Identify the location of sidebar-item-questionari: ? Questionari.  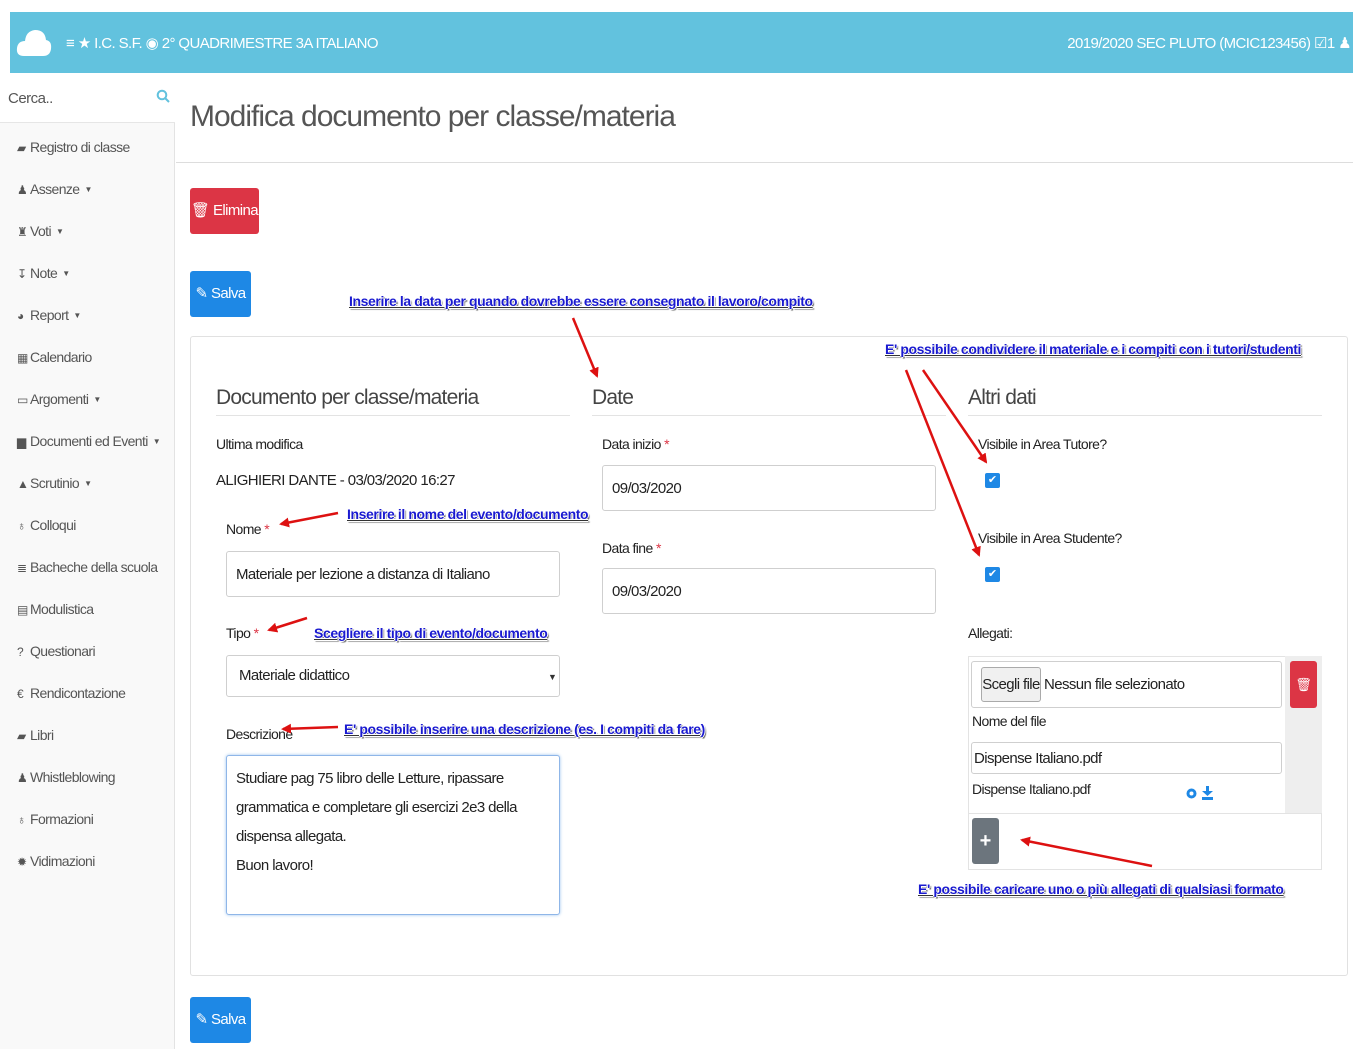
(56, 651).